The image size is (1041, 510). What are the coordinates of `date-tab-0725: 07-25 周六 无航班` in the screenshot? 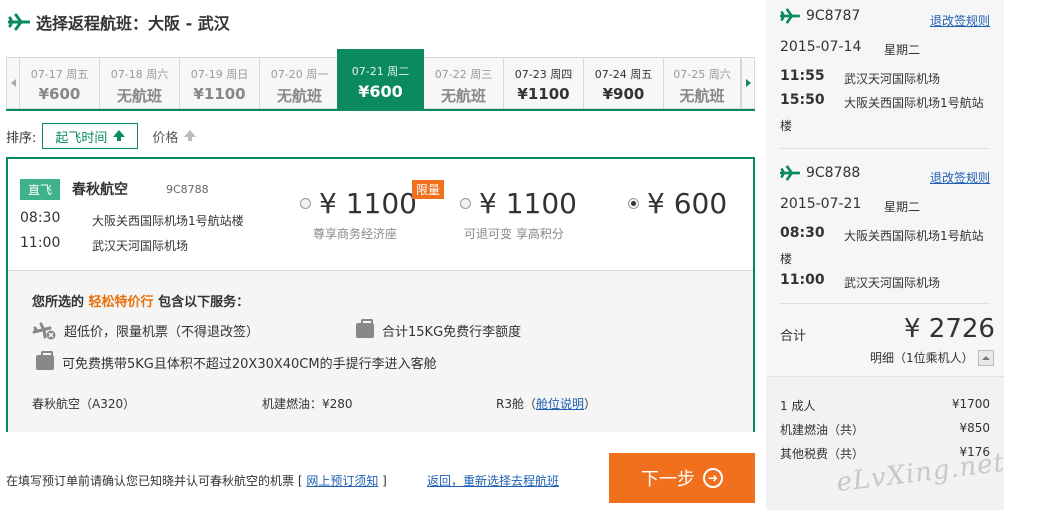 It's located at (702, 83).